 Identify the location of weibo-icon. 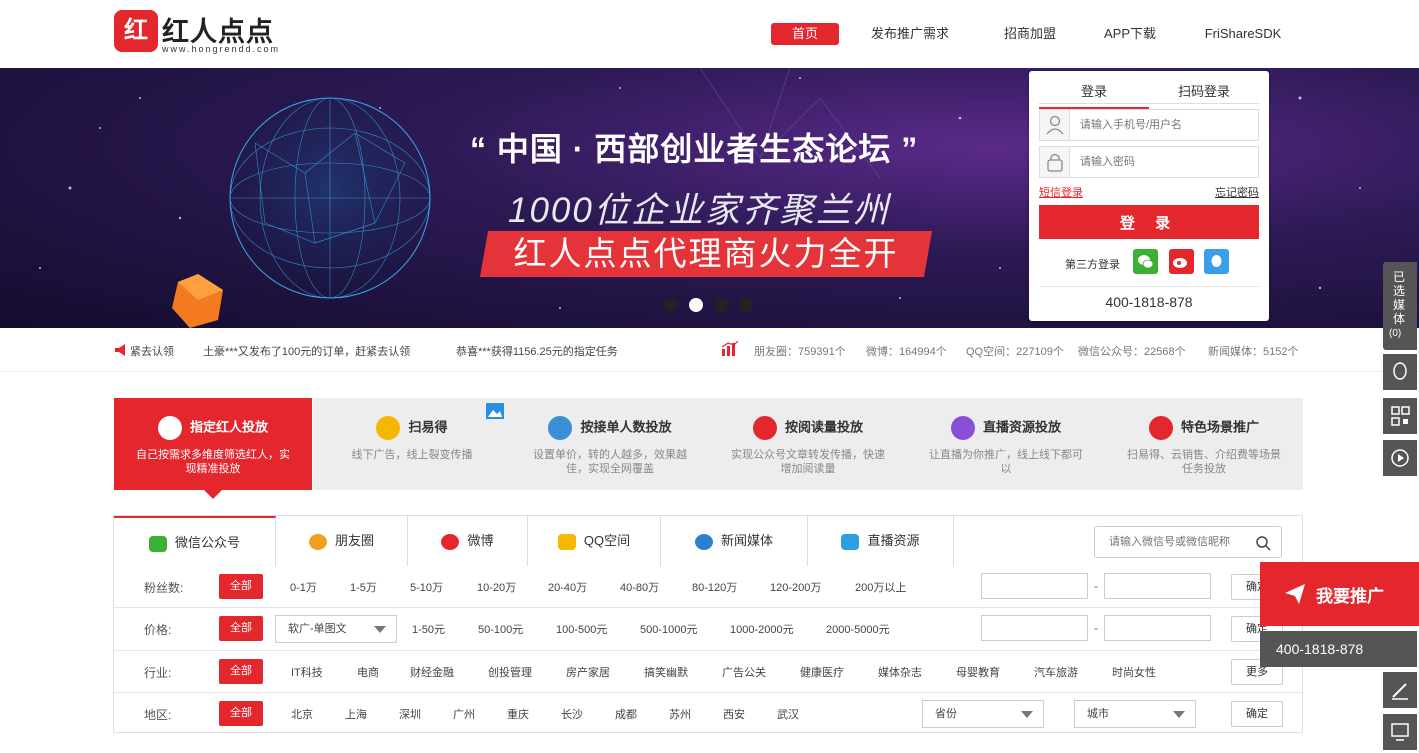
(450, 541).